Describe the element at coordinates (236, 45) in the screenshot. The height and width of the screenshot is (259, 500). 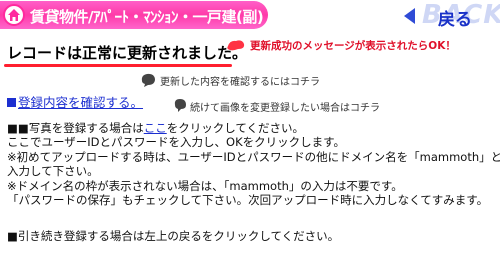
I see `red-splash-icon` at that location.